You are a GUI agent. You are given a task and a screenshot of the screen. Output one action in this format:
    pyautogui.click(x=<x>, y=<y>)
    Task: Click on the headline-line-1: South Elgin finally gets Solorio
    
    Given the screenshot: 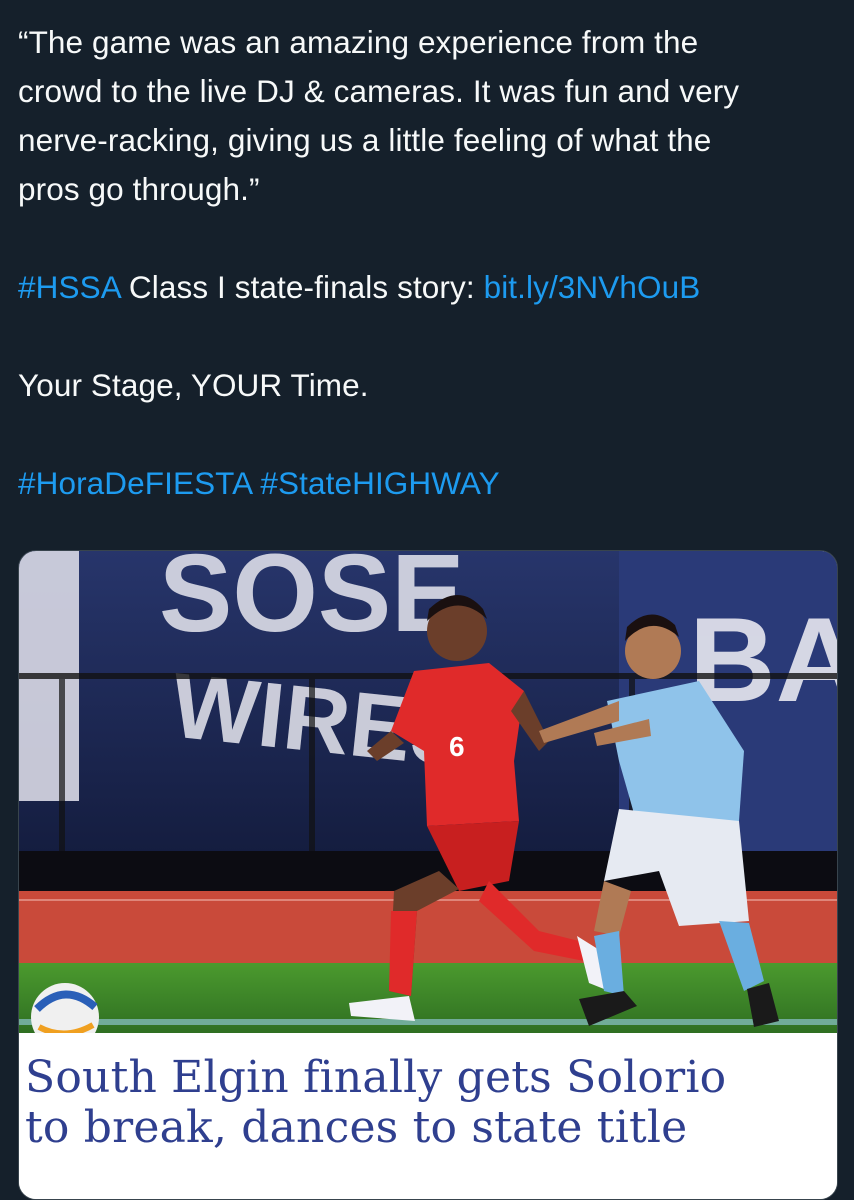 What is the action you would take?
    pyautogui.click(x=376, y=1077)
    